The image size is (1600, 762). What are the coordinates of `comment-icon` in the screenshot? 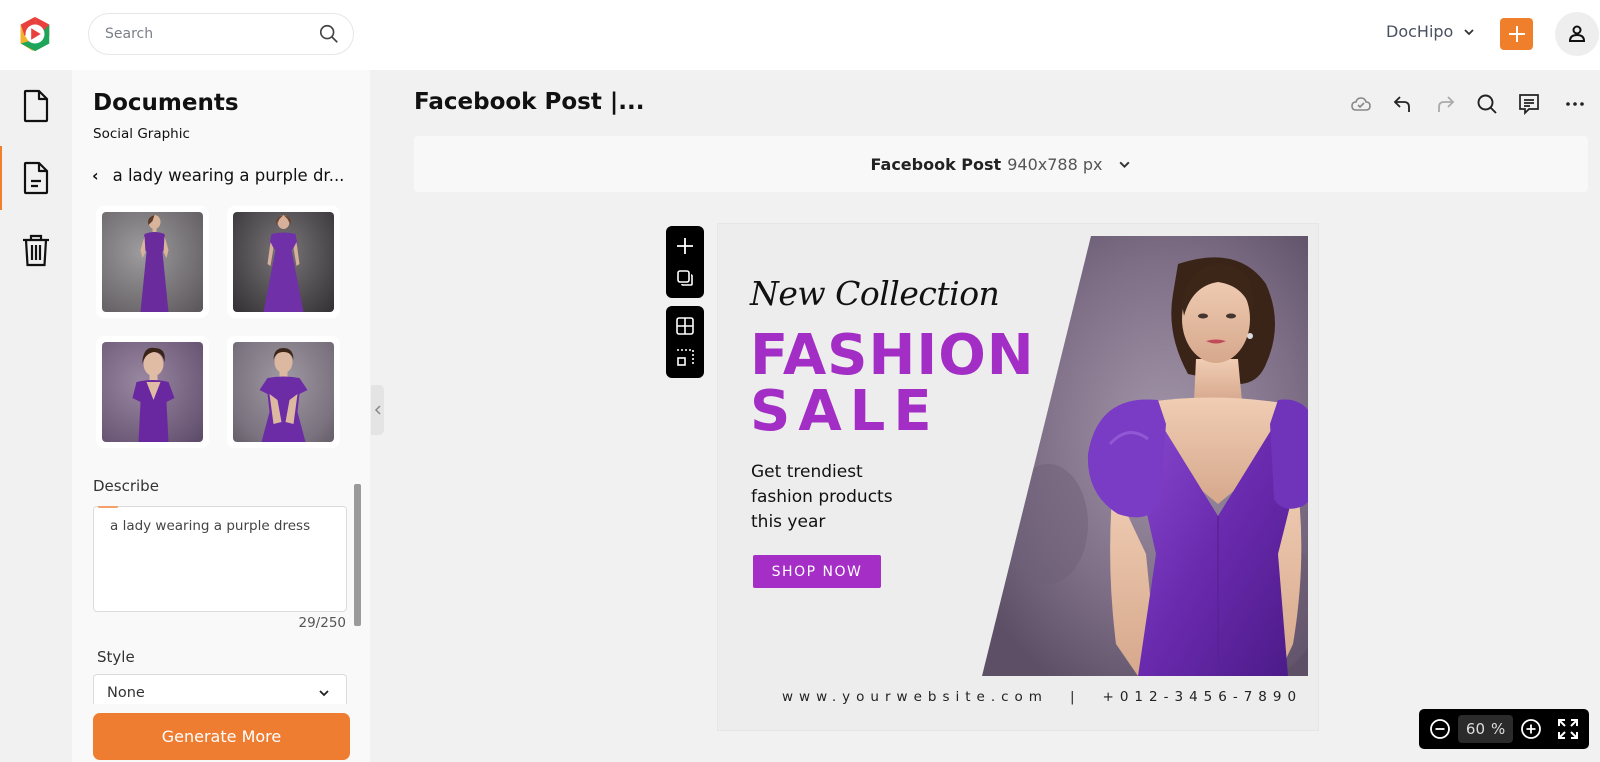 It's located at (1529, 105).